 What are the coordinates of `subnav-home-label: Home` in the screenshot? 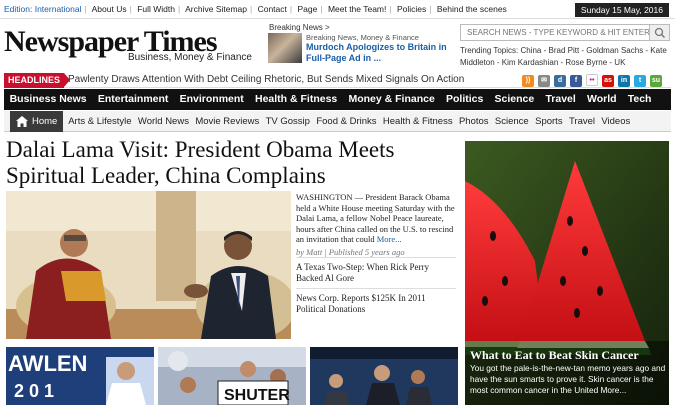 It's located at (45, 121).